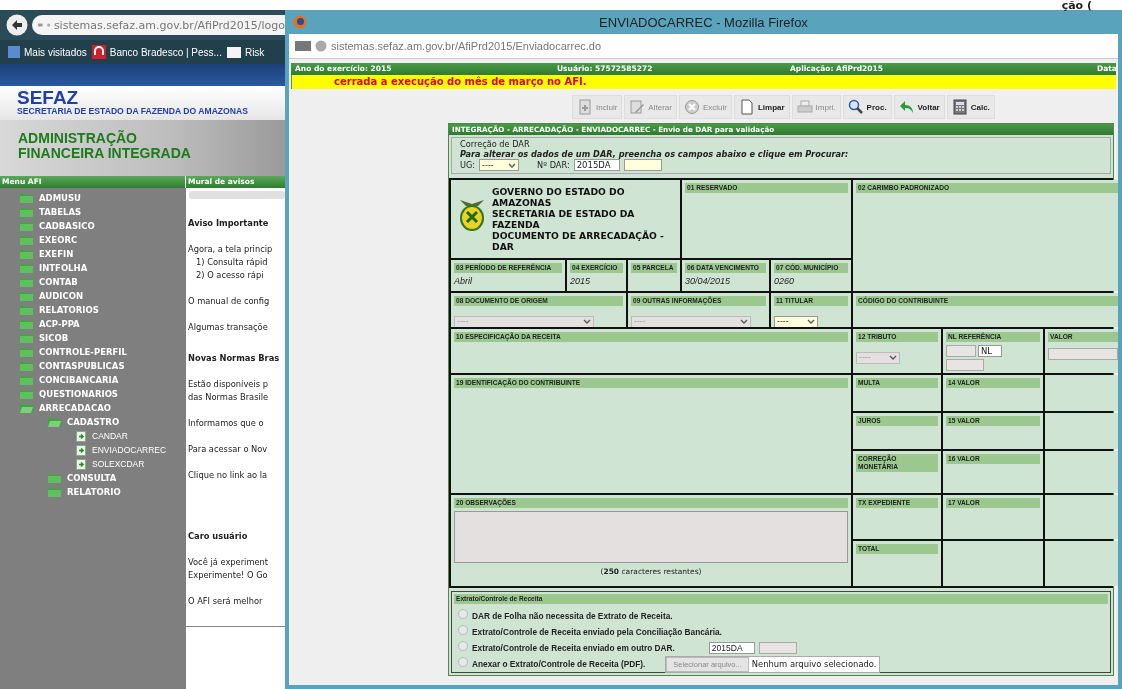  I want to click on field-label: Nº DAR:, so click(553, 165).